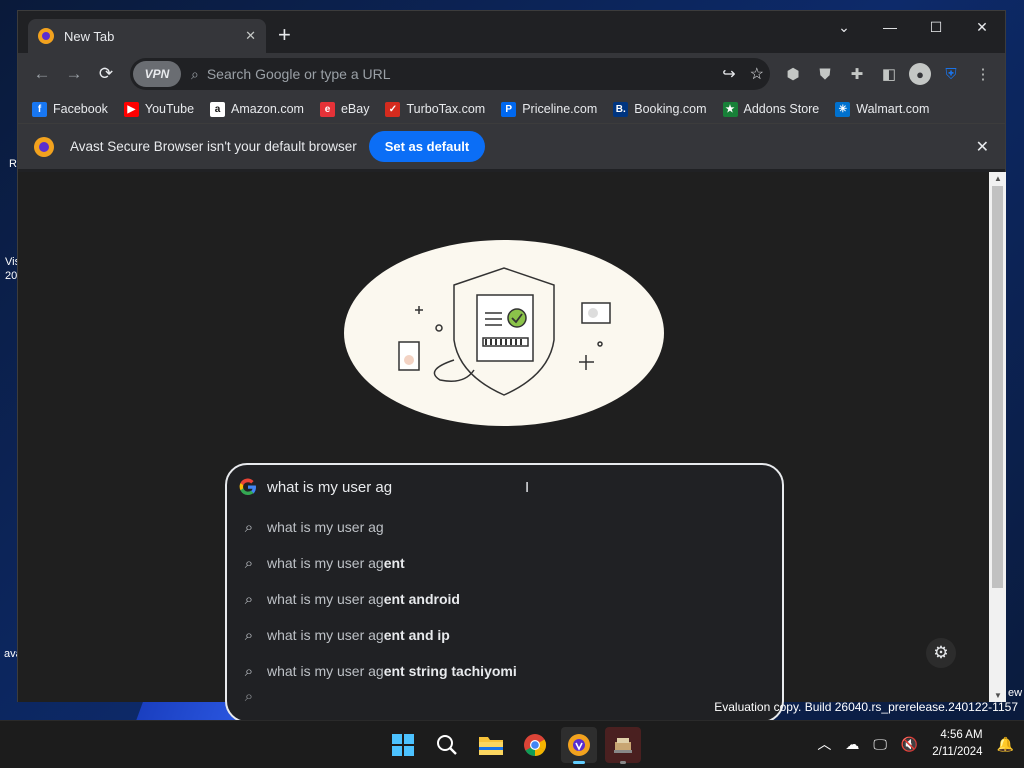  I want to click on suggestion-item: ⌕ what is my user ag, so click(504, 527).